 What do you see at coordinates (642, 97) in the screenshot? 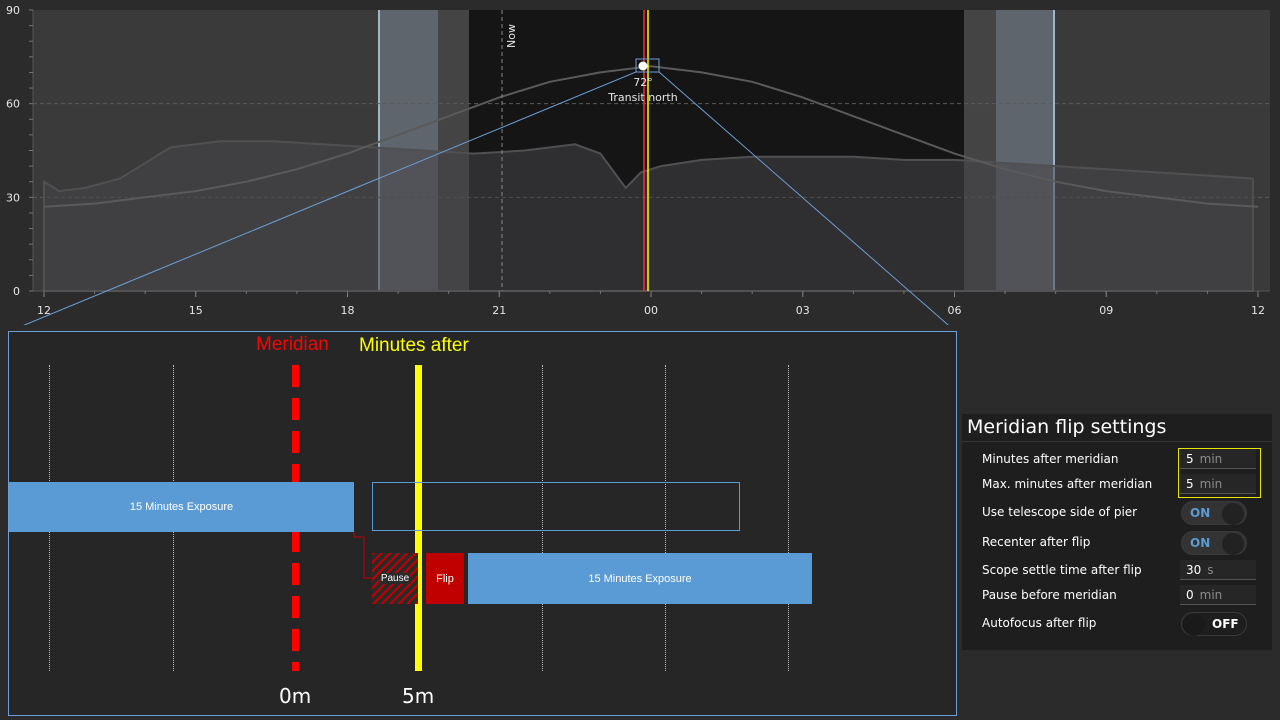
I see `transit-label: Transit north` at bounding box center [642, 97].